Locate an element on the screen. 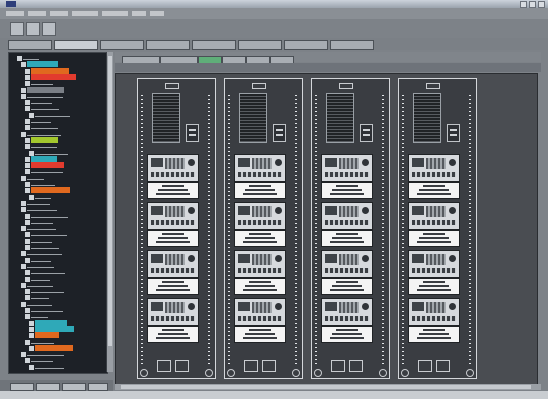 The height and width of the screenshot is (399, 548). canvas-horizontal-scrollbar is located at coordinates (328, 387).